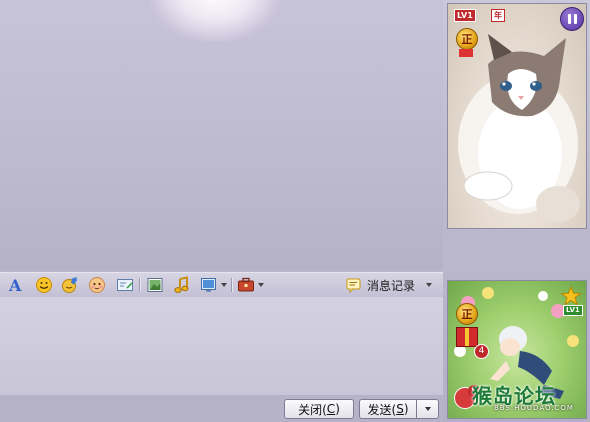 The height and width of the screenshot is (422, 590). I want to click on send-options-button, so click(428, 409).